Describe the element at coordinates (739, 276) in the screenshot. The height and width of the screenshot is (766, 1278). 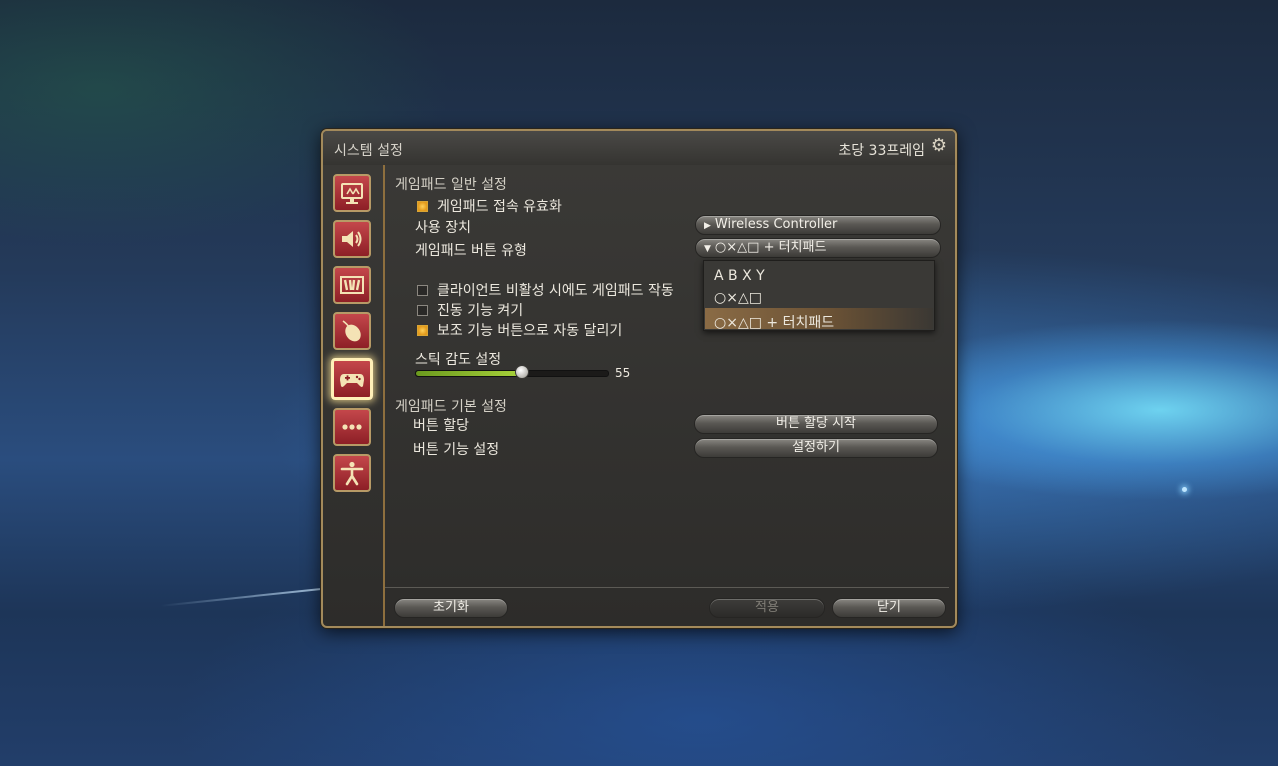
I see `dropdown-option-abxy: A B X Y` at that location.